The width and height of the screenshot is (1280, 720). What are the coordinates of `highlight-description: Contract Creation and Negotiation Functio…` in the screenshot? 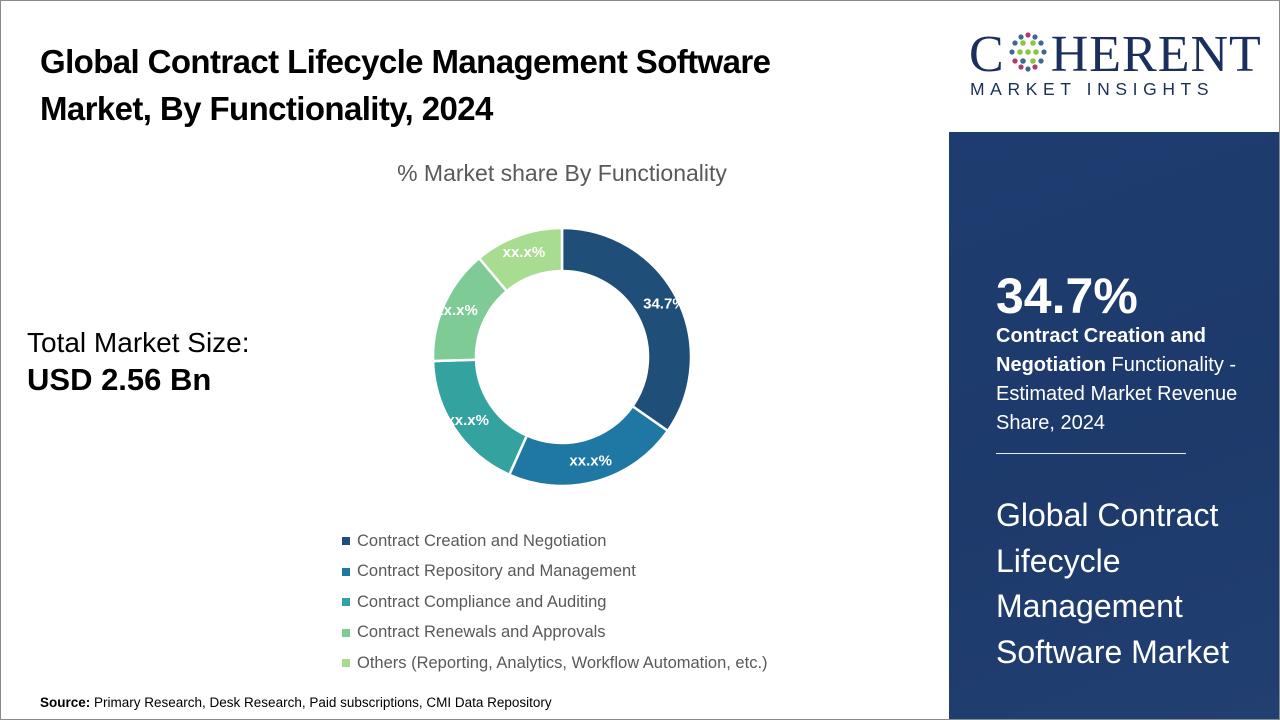 It's located at (1131, 380).